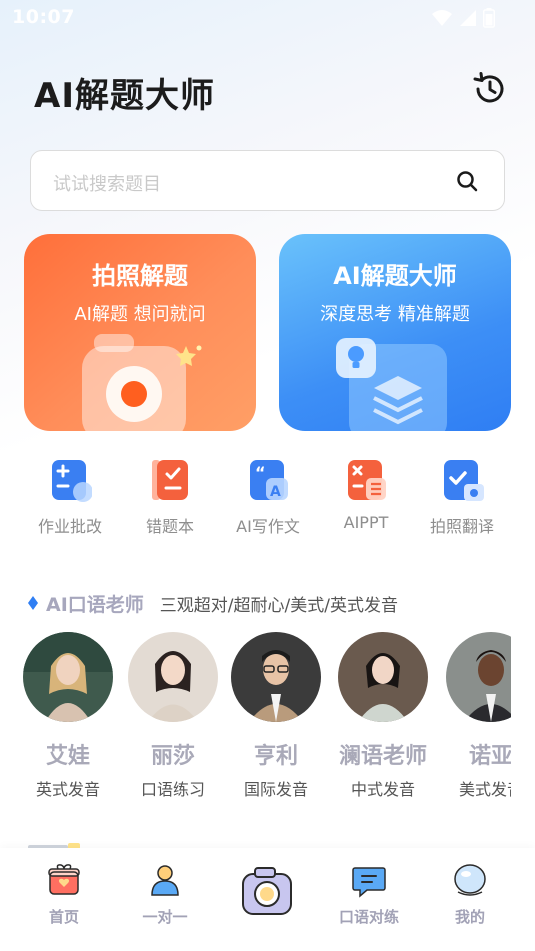 Image resolution: width=535 pixels, height=951 pixels. I want to click on photo-translate-icon, so click(464, 480).